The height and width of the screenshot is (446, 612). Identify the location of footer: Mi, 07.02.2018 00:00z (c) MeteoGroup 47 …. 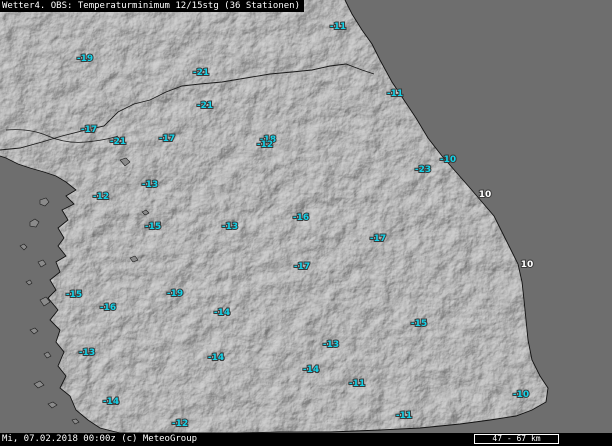
(306, 439).